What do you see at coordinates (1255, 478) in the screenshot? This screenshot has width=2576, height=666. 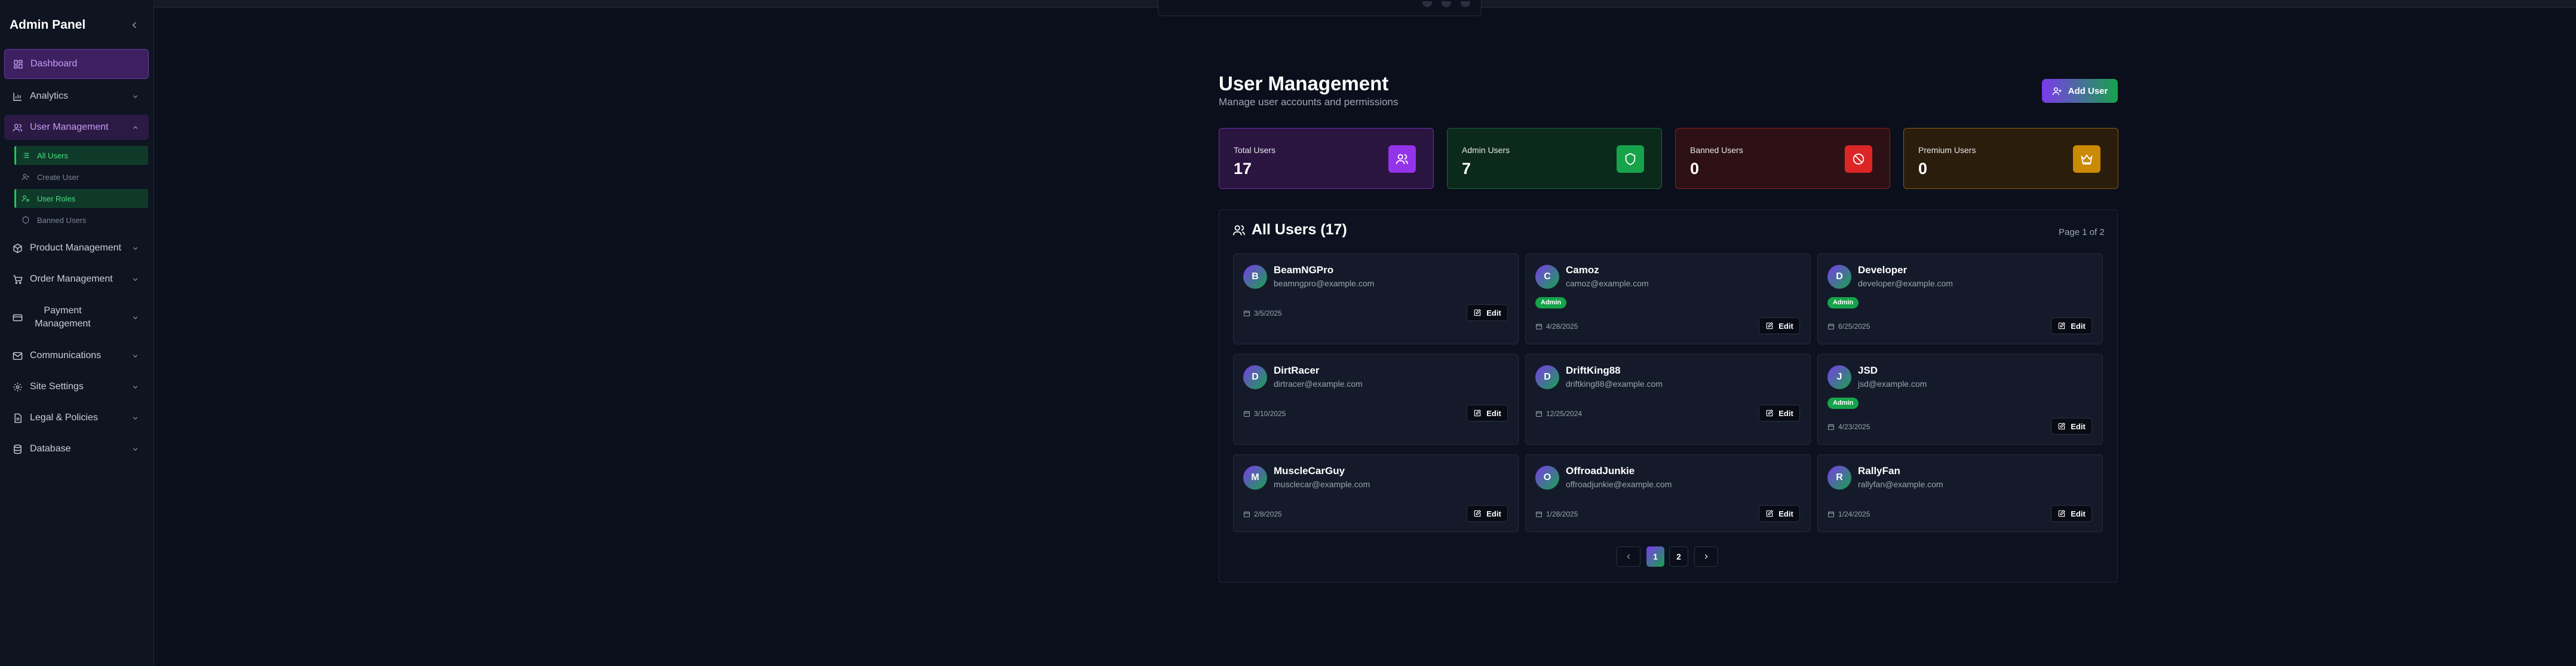 I see `avatar: M` at bounding box center [1255, 478].